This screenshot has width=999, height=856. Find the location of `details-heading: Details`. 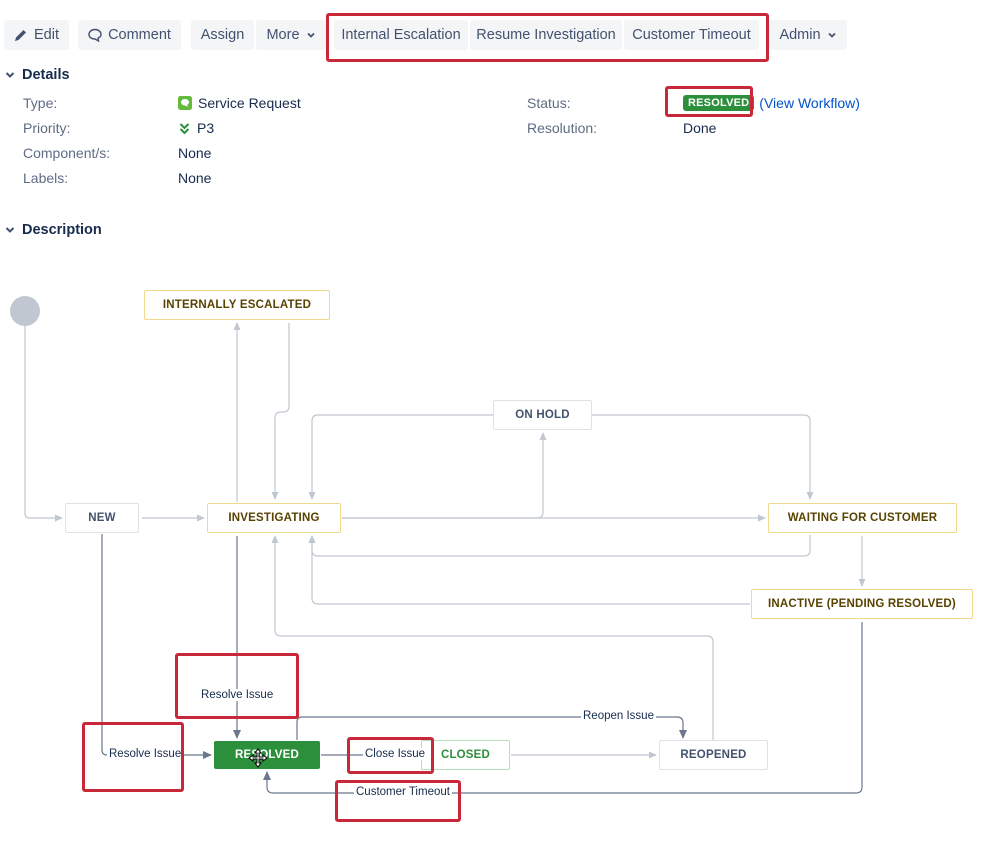

details-heading: Details is located at coordinates (46, 75).